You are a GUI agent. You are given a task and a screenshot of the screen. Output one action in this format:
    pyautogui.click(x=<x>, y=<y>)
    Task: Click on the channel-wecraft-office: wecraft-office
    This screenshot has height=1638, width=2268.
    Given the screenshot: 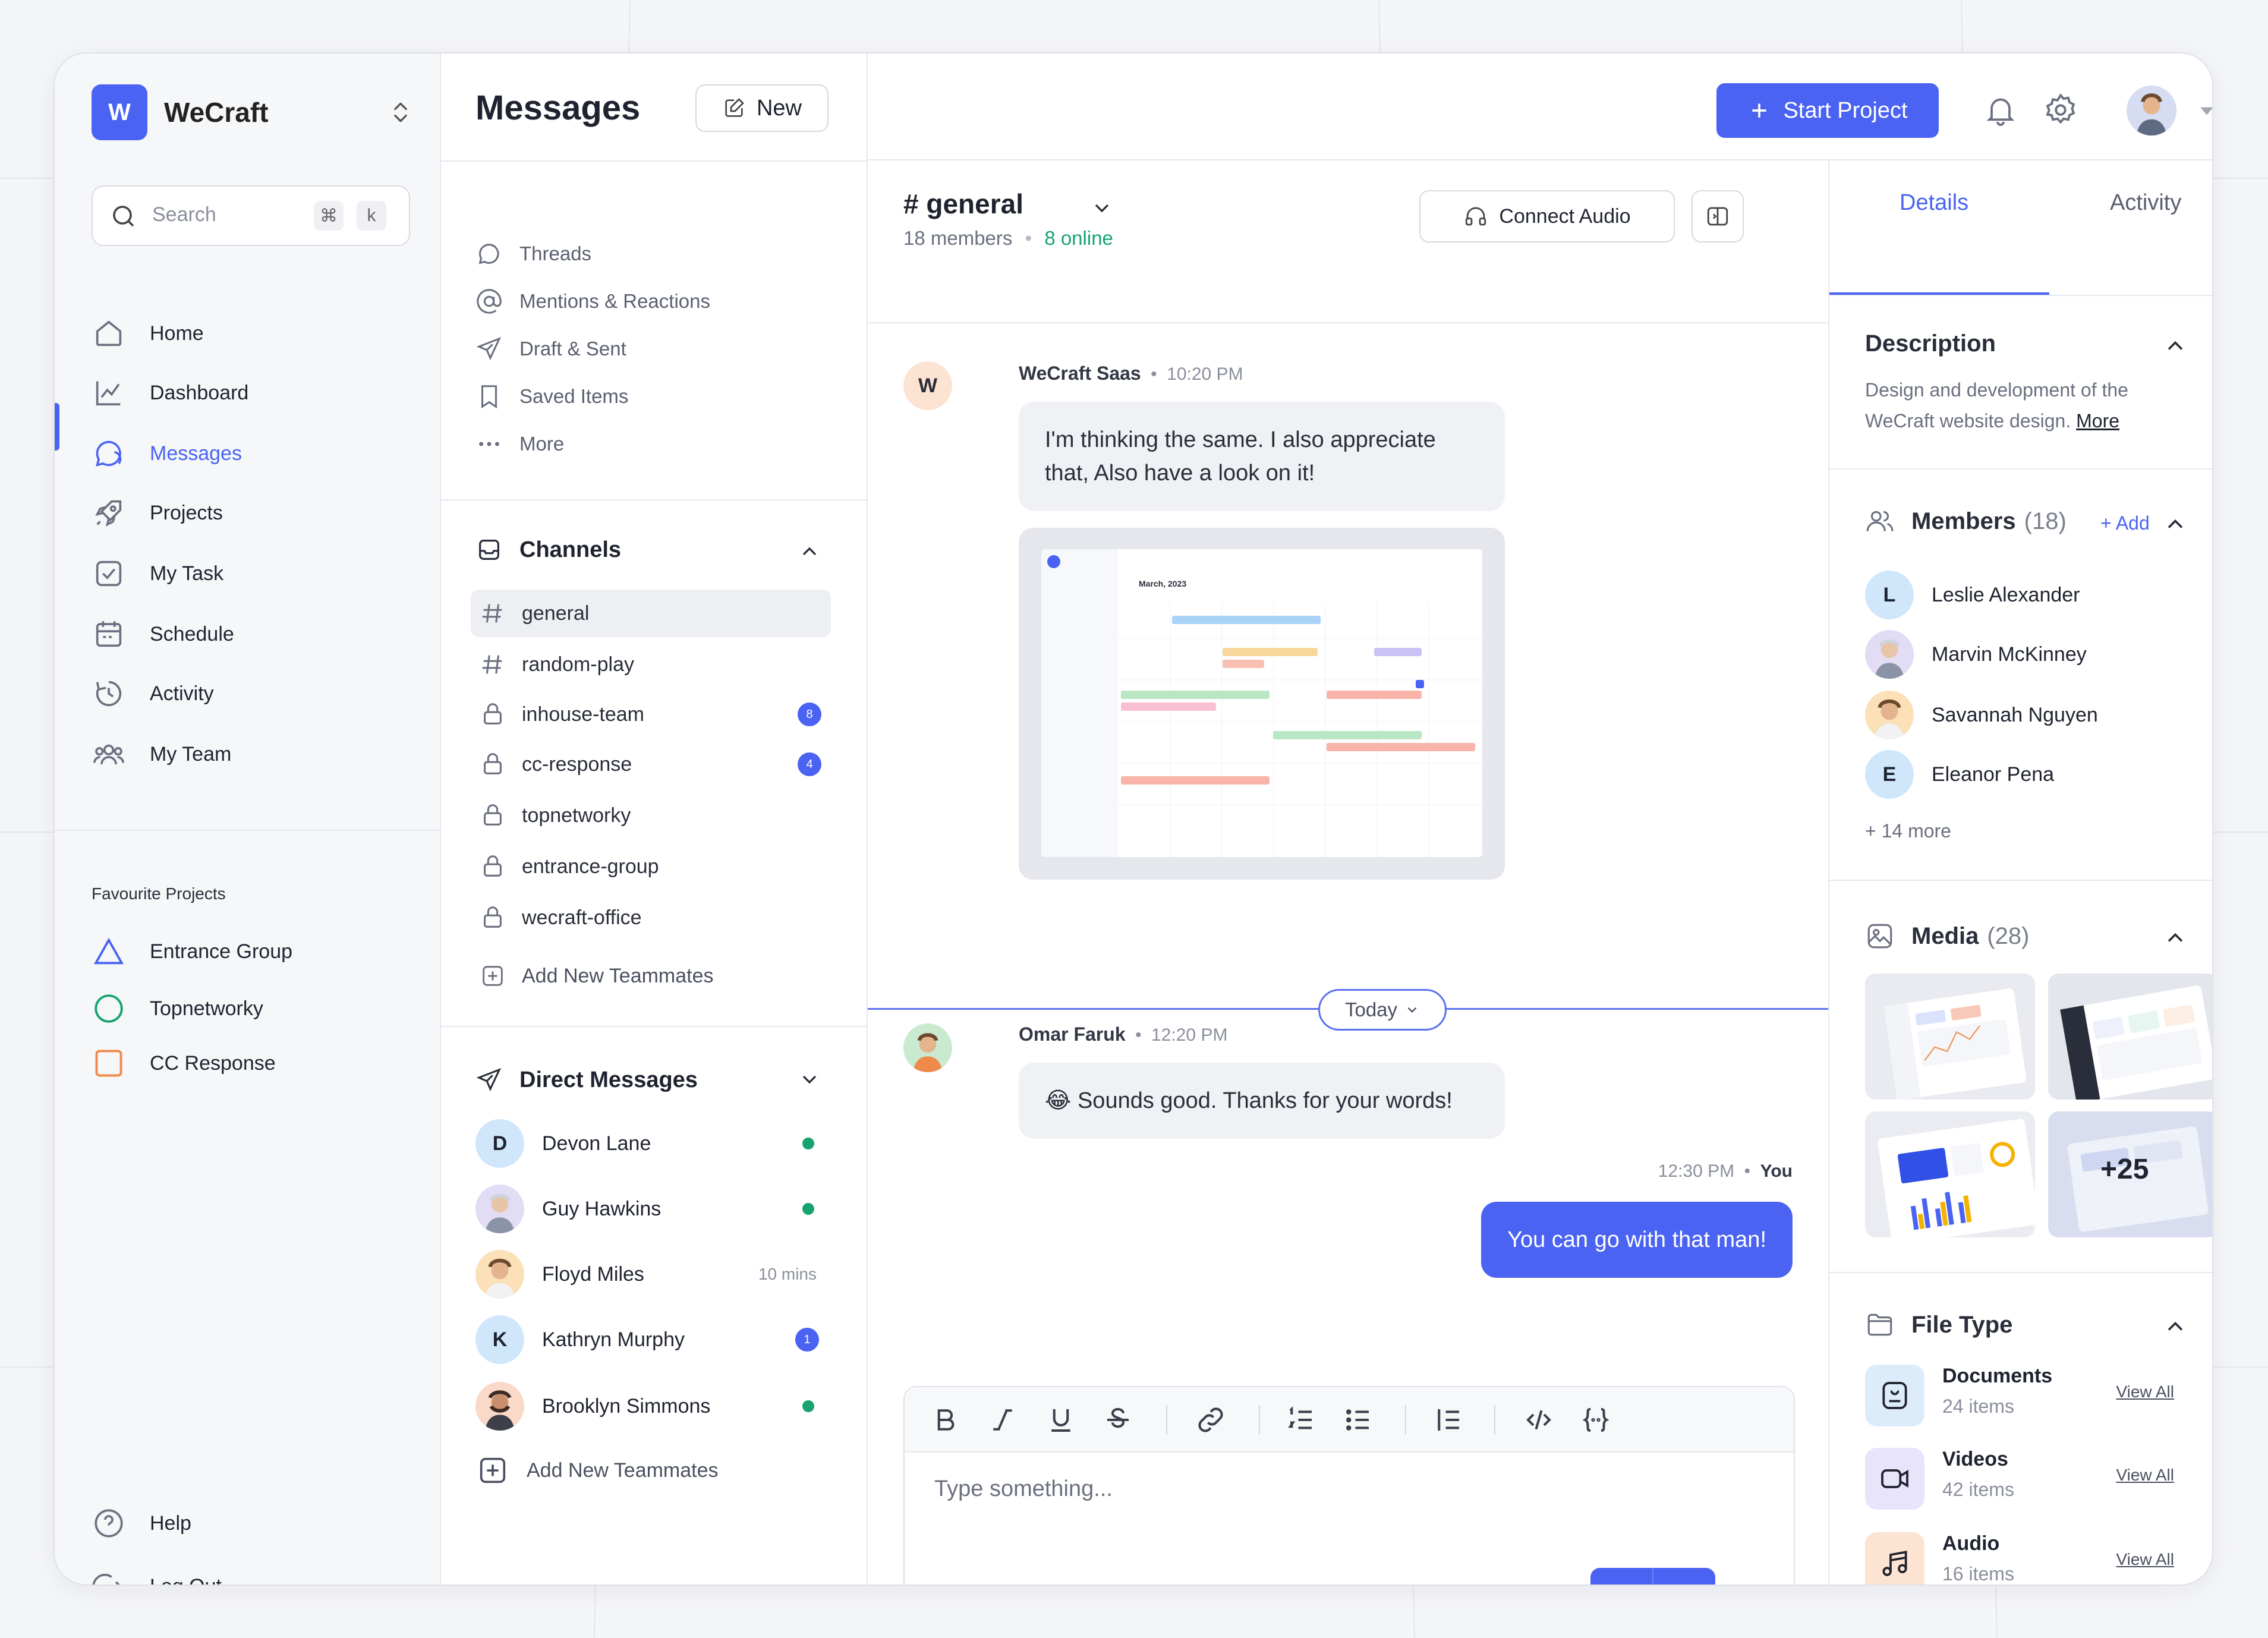 What is the action you would take?
    pyautogui.click(x=651, y=917)
    